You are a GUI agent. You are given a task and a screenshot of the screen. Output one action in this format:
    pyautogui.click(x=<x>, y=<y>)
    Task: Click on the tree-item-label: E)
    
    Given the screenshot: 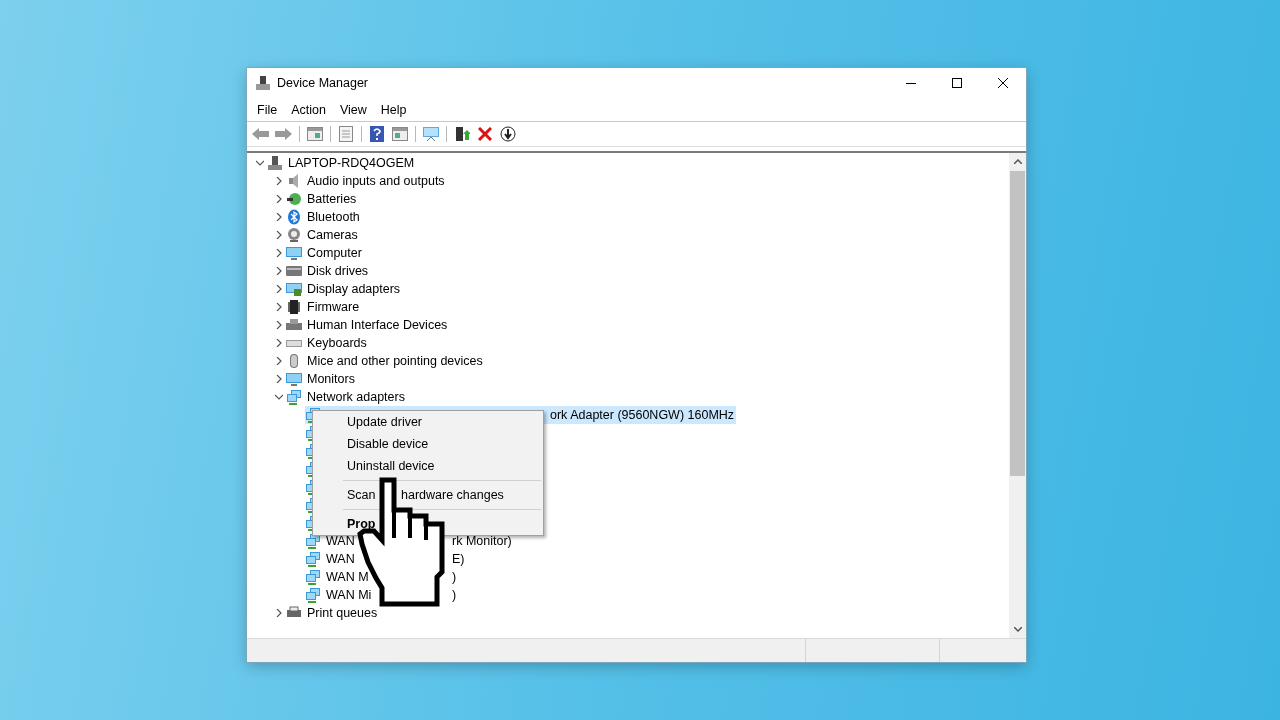 What is the action you would take?
    pyautogui.click(x=458, y=559)
    